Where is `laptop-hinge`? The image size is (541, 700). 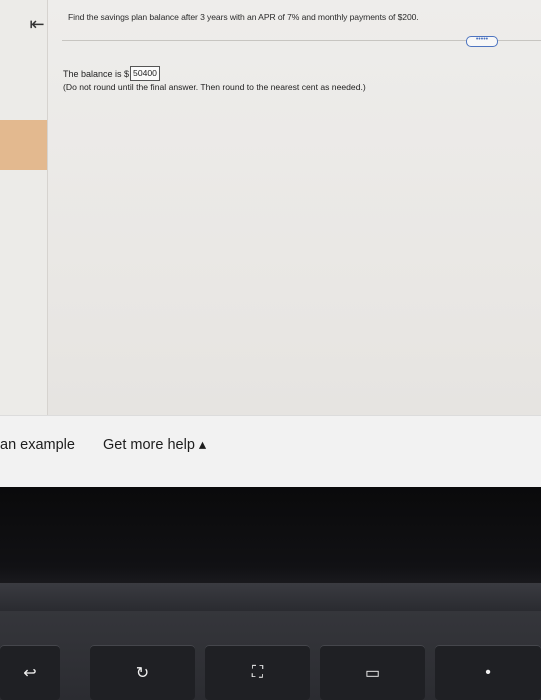
laptop-hinge is located at coordinates (270, 597).